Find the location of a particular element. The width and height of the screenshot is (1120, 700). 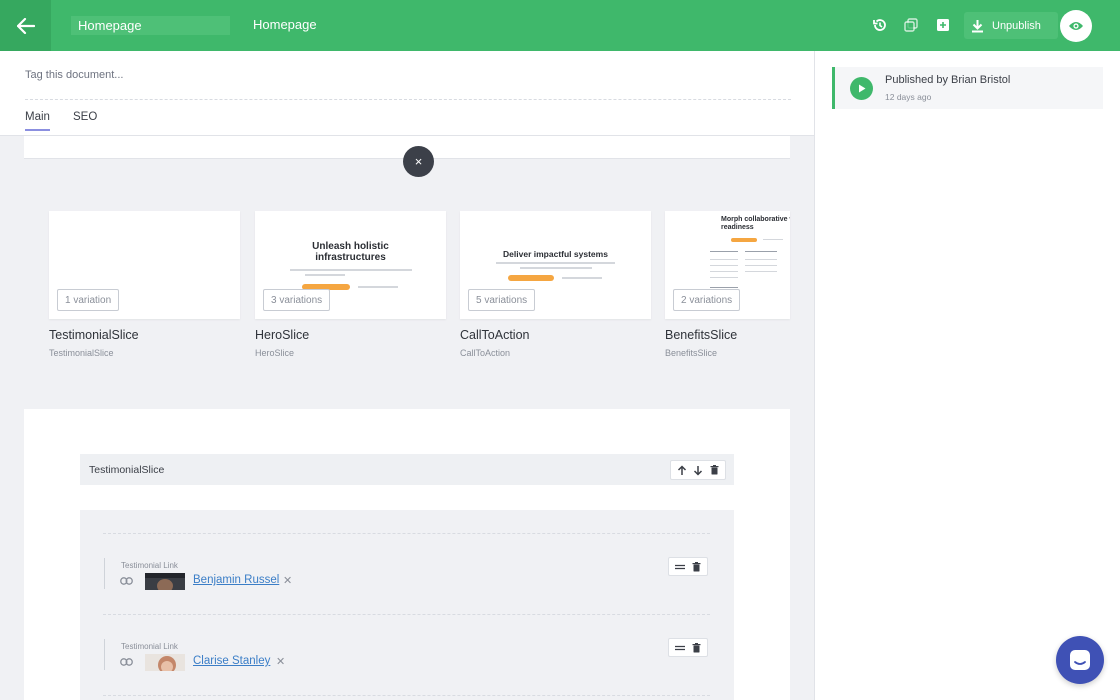

slice-name: CallToAction is located at coordinates (495, 335).